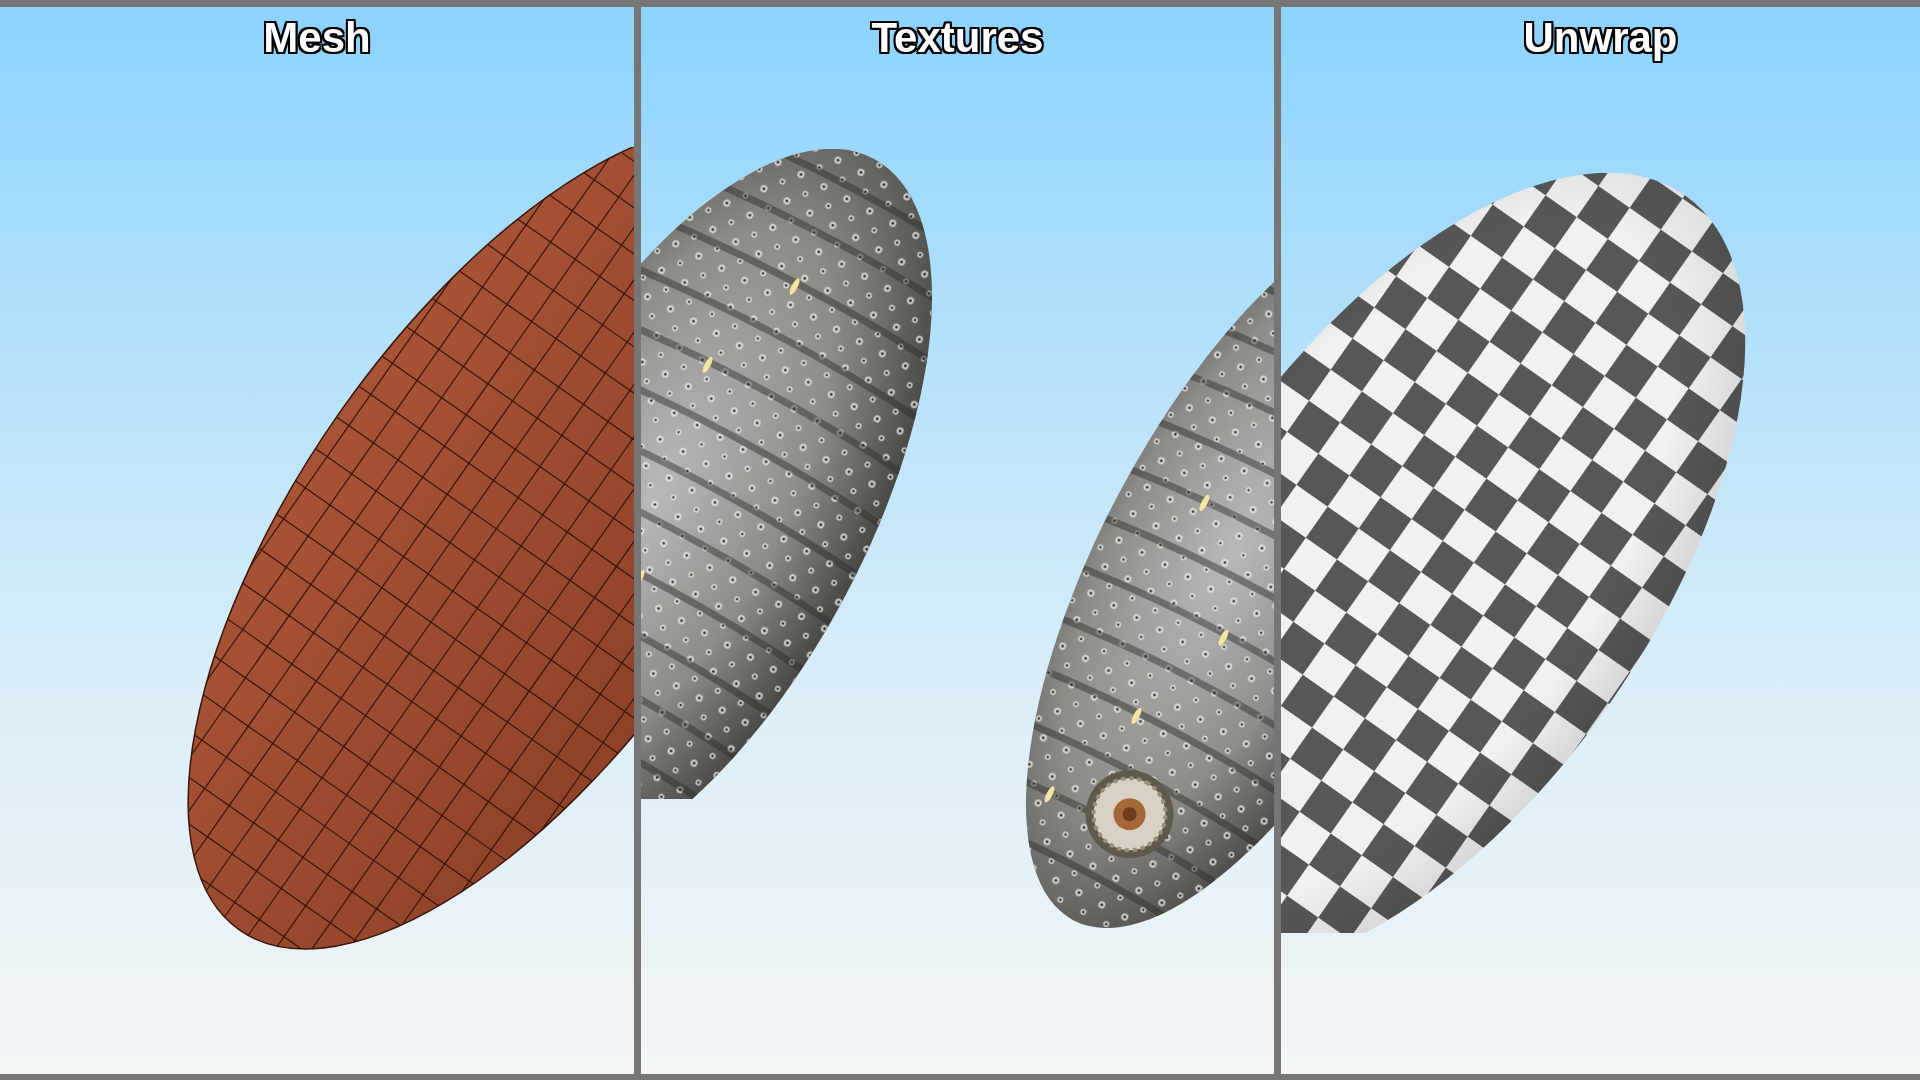 The height and width of the screenshot is (1080, 1920). What do you see at coordinates (1600, 38) in the screenshot?
I see `panel-title: Unwrap` at bounding box center [1600, 38].